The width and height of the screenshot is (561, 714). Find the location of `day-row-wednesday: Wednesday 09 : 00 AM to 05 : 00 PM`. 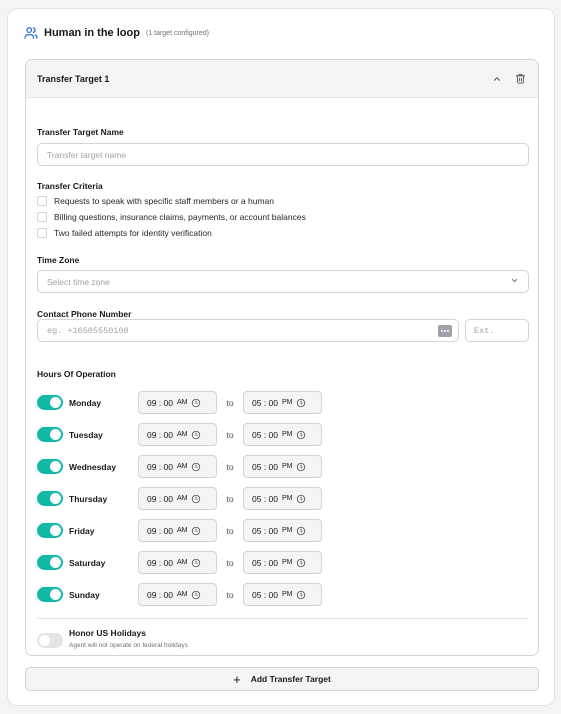

day-row-wednesday: Wednesday 09 : 00 AM to 05 : 00 PM is located at coordinates (187, 466).